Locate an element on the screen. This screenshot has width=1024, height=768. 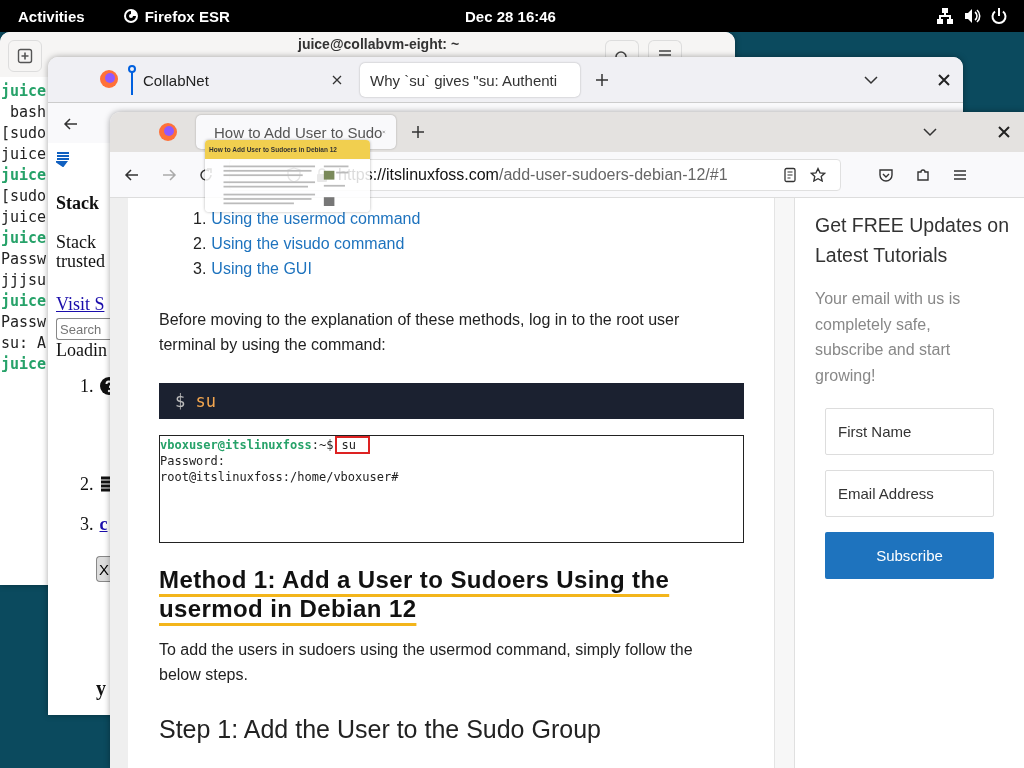
method-link: Using the visudo command is located at coordinates (308, 243).